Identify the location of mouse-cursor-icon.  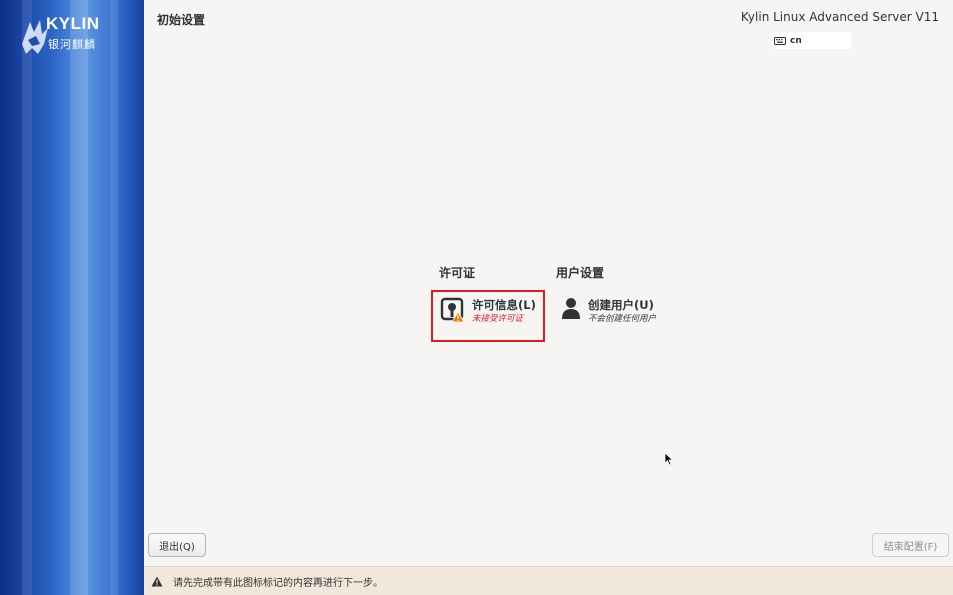
(669, 459).